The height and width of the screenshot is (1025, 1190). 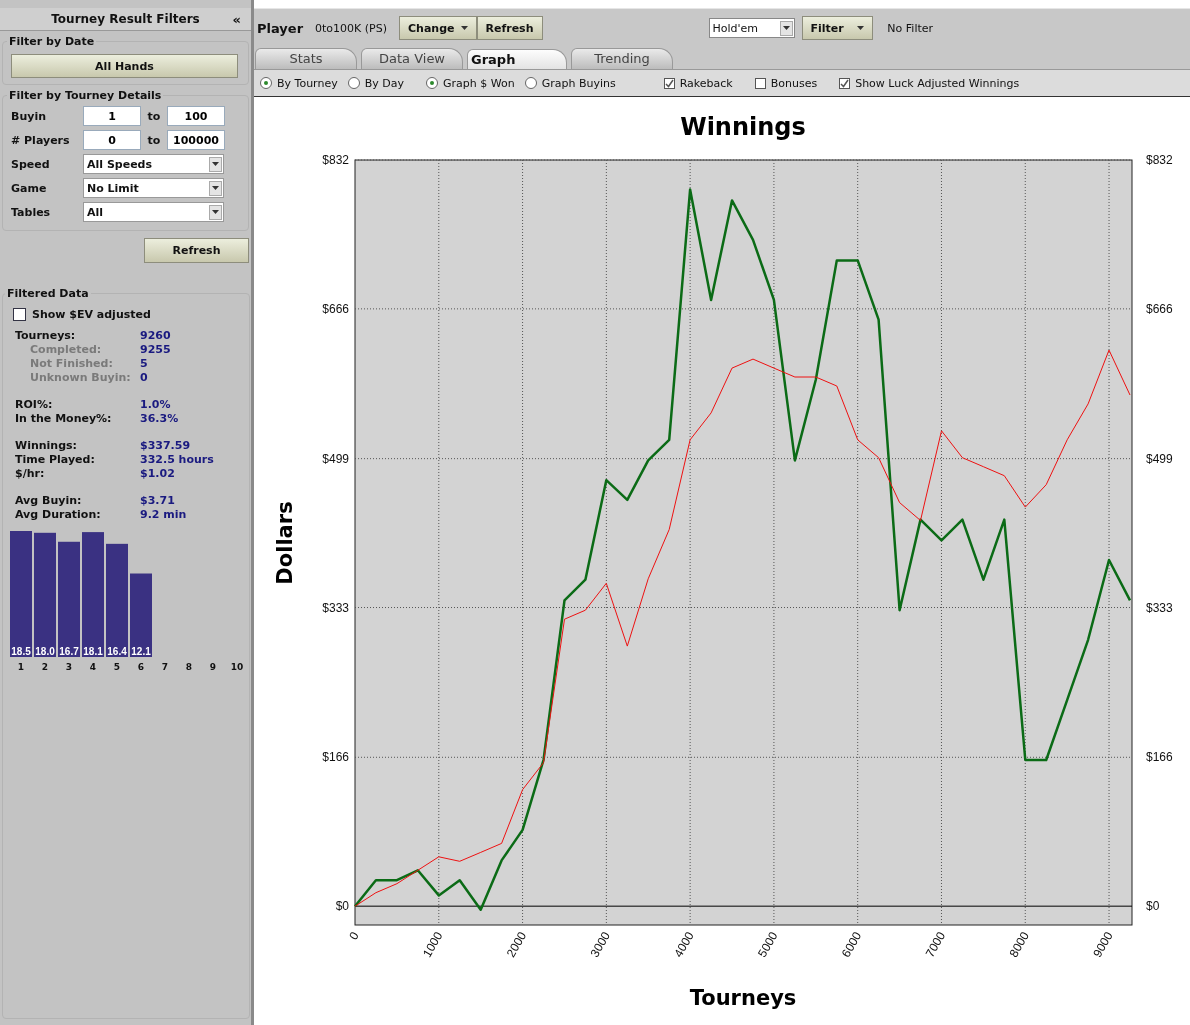 What do you see at coordinates (743, 127) in the screenshot?
I see `chart-title: Winnings` at bounding box center [743, 127].